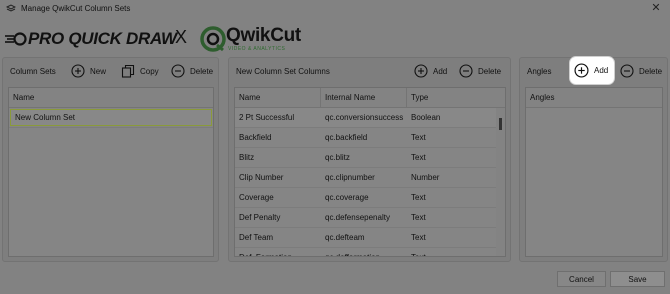 Image resolution: width=670 pixels, height=294 pixels. I want to click on column-internal-name-cell: qc.blitz, so click(337, 157).